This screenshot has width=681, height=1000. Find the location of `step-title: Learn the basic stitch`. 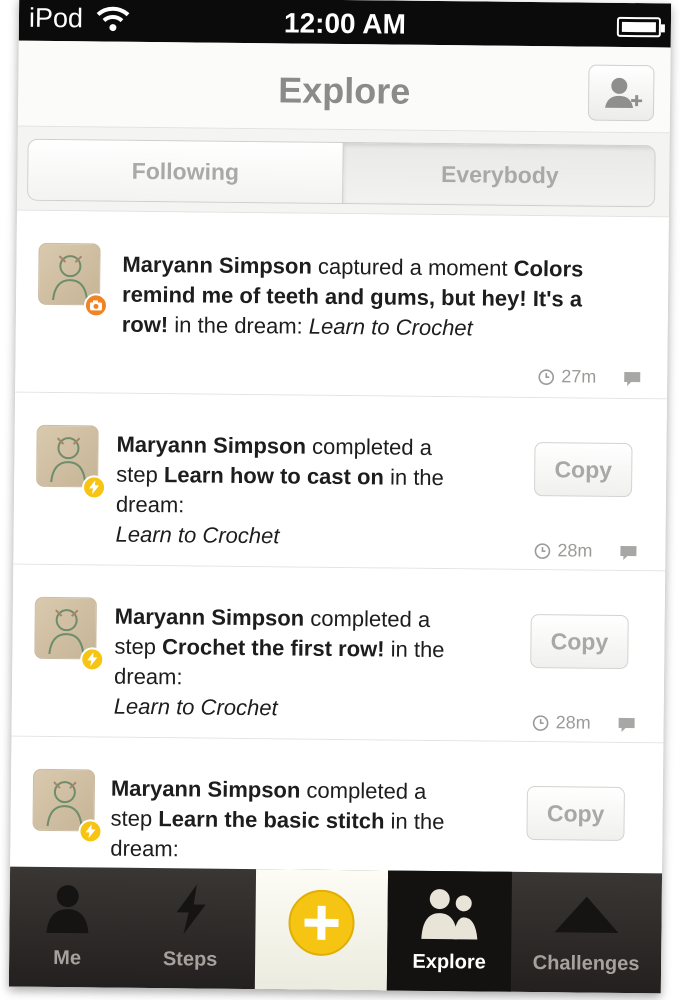

step-title: Learn the basic stitch is located at coordinates (271, 819).